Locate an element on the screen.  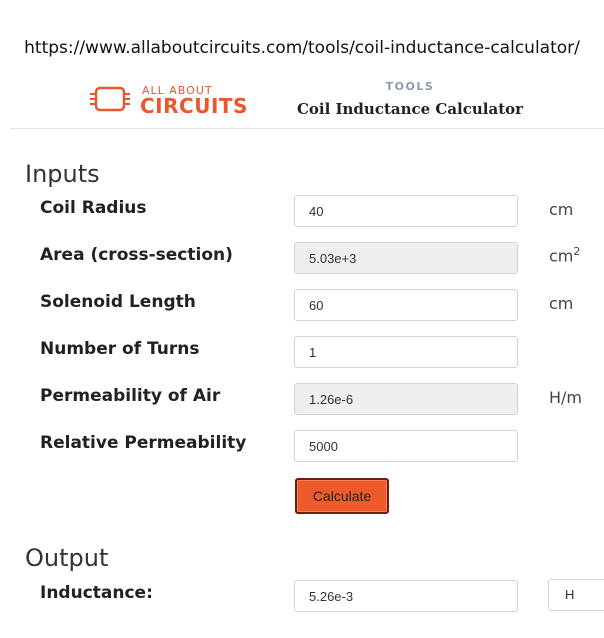
number-of-turns-input is located at coordinates (406, 352).